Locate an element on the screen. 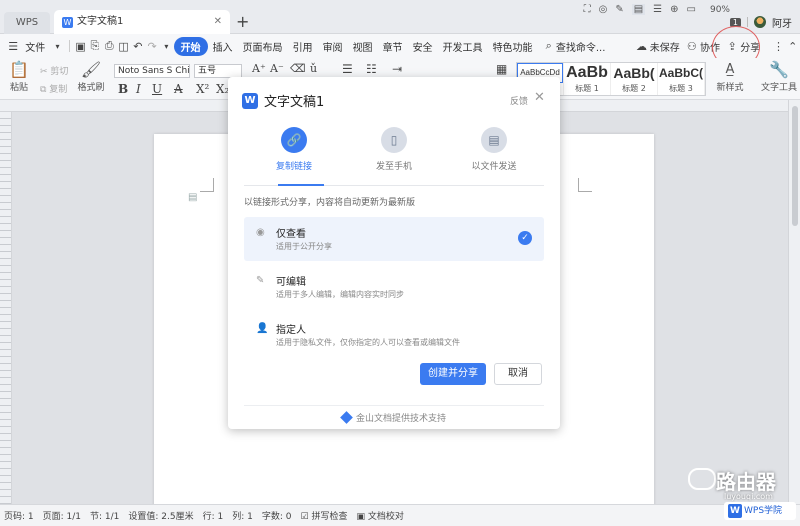 The width and height of the screenshot is (800, 526). status-column: 列: 1 is located at coordinates (242, 515).